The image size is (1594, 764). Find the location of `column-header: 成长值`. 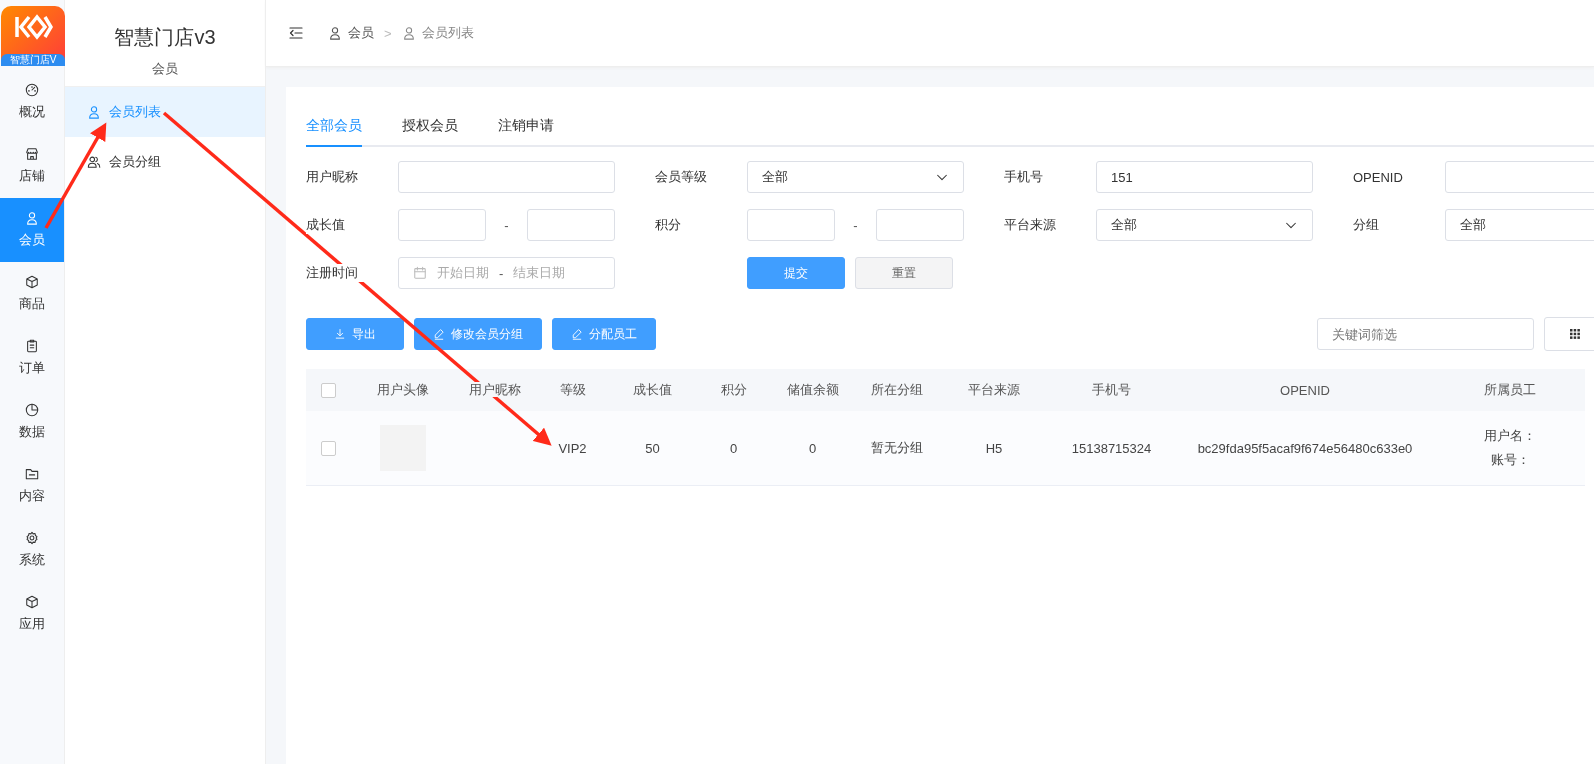

column-header: 成长值 is located at coordinates (652, 389).